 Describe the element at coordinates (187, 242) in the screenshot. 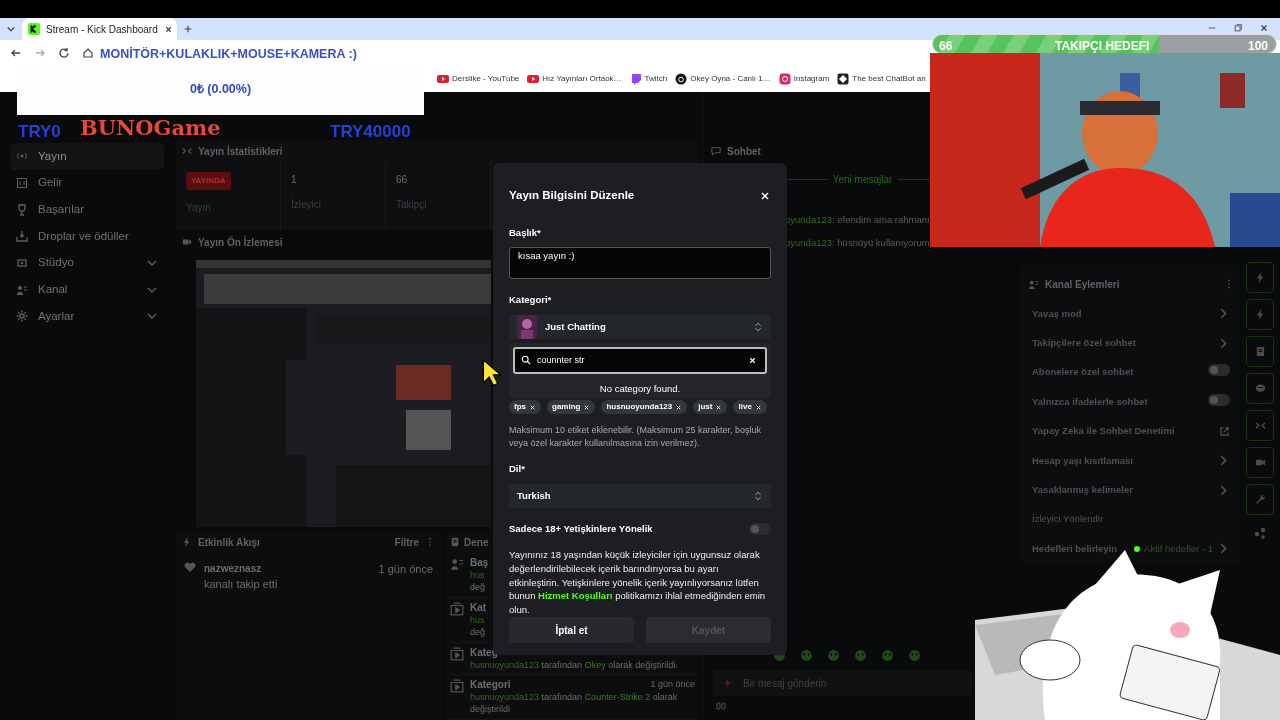

I see `camera-icon` at that location.